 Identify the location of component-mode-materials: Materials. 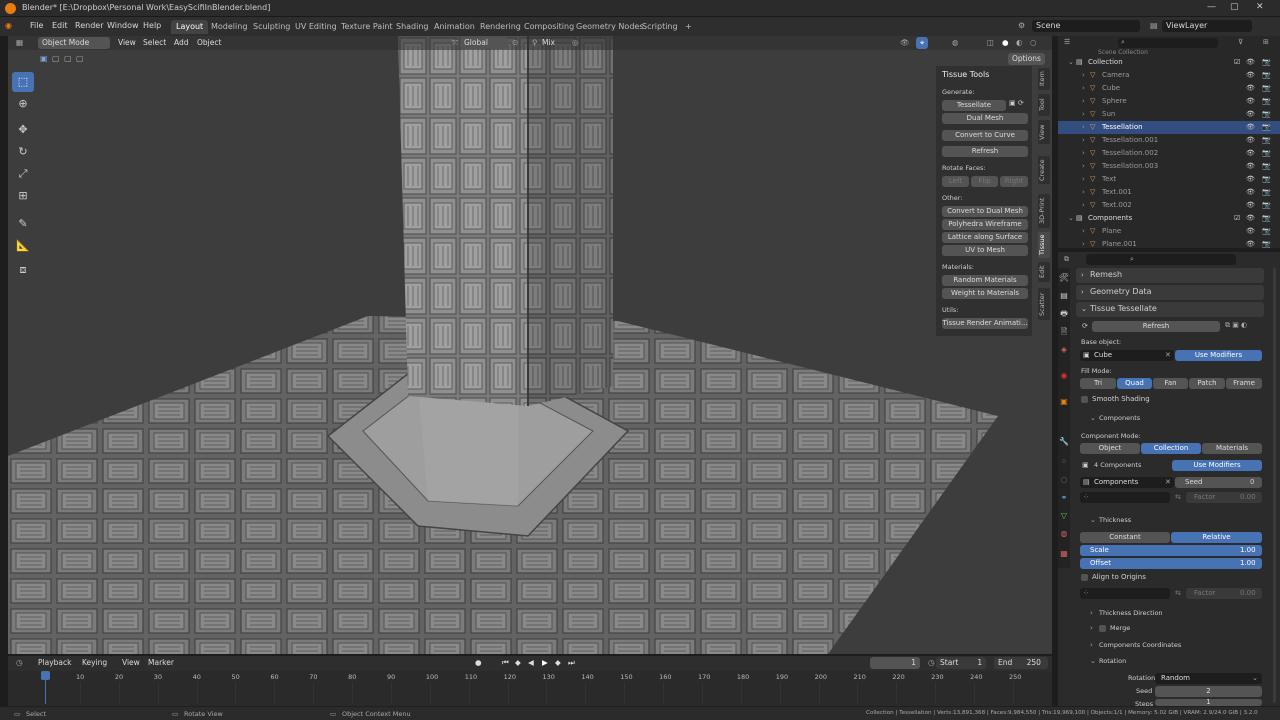
(1232, 448).